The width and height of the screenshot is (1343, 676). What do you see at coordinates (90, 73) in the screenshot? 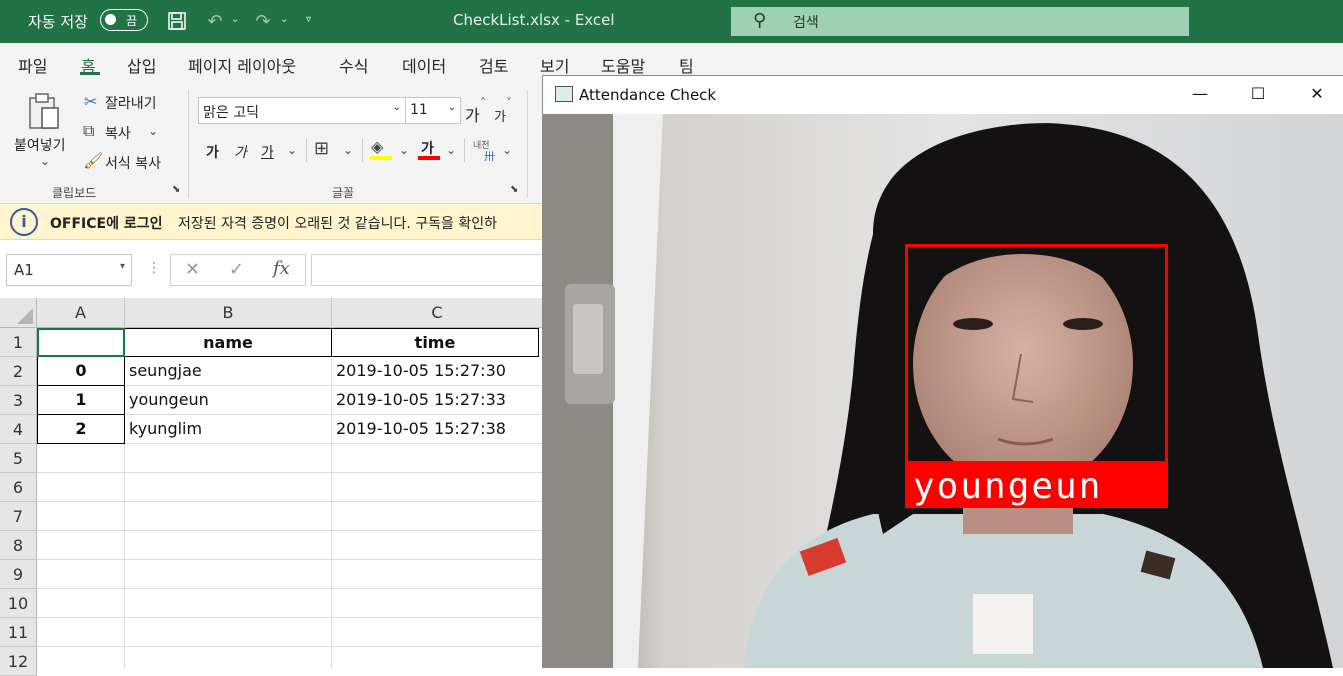
I see `active-tab-indicator` at bounding box center [90, 73].